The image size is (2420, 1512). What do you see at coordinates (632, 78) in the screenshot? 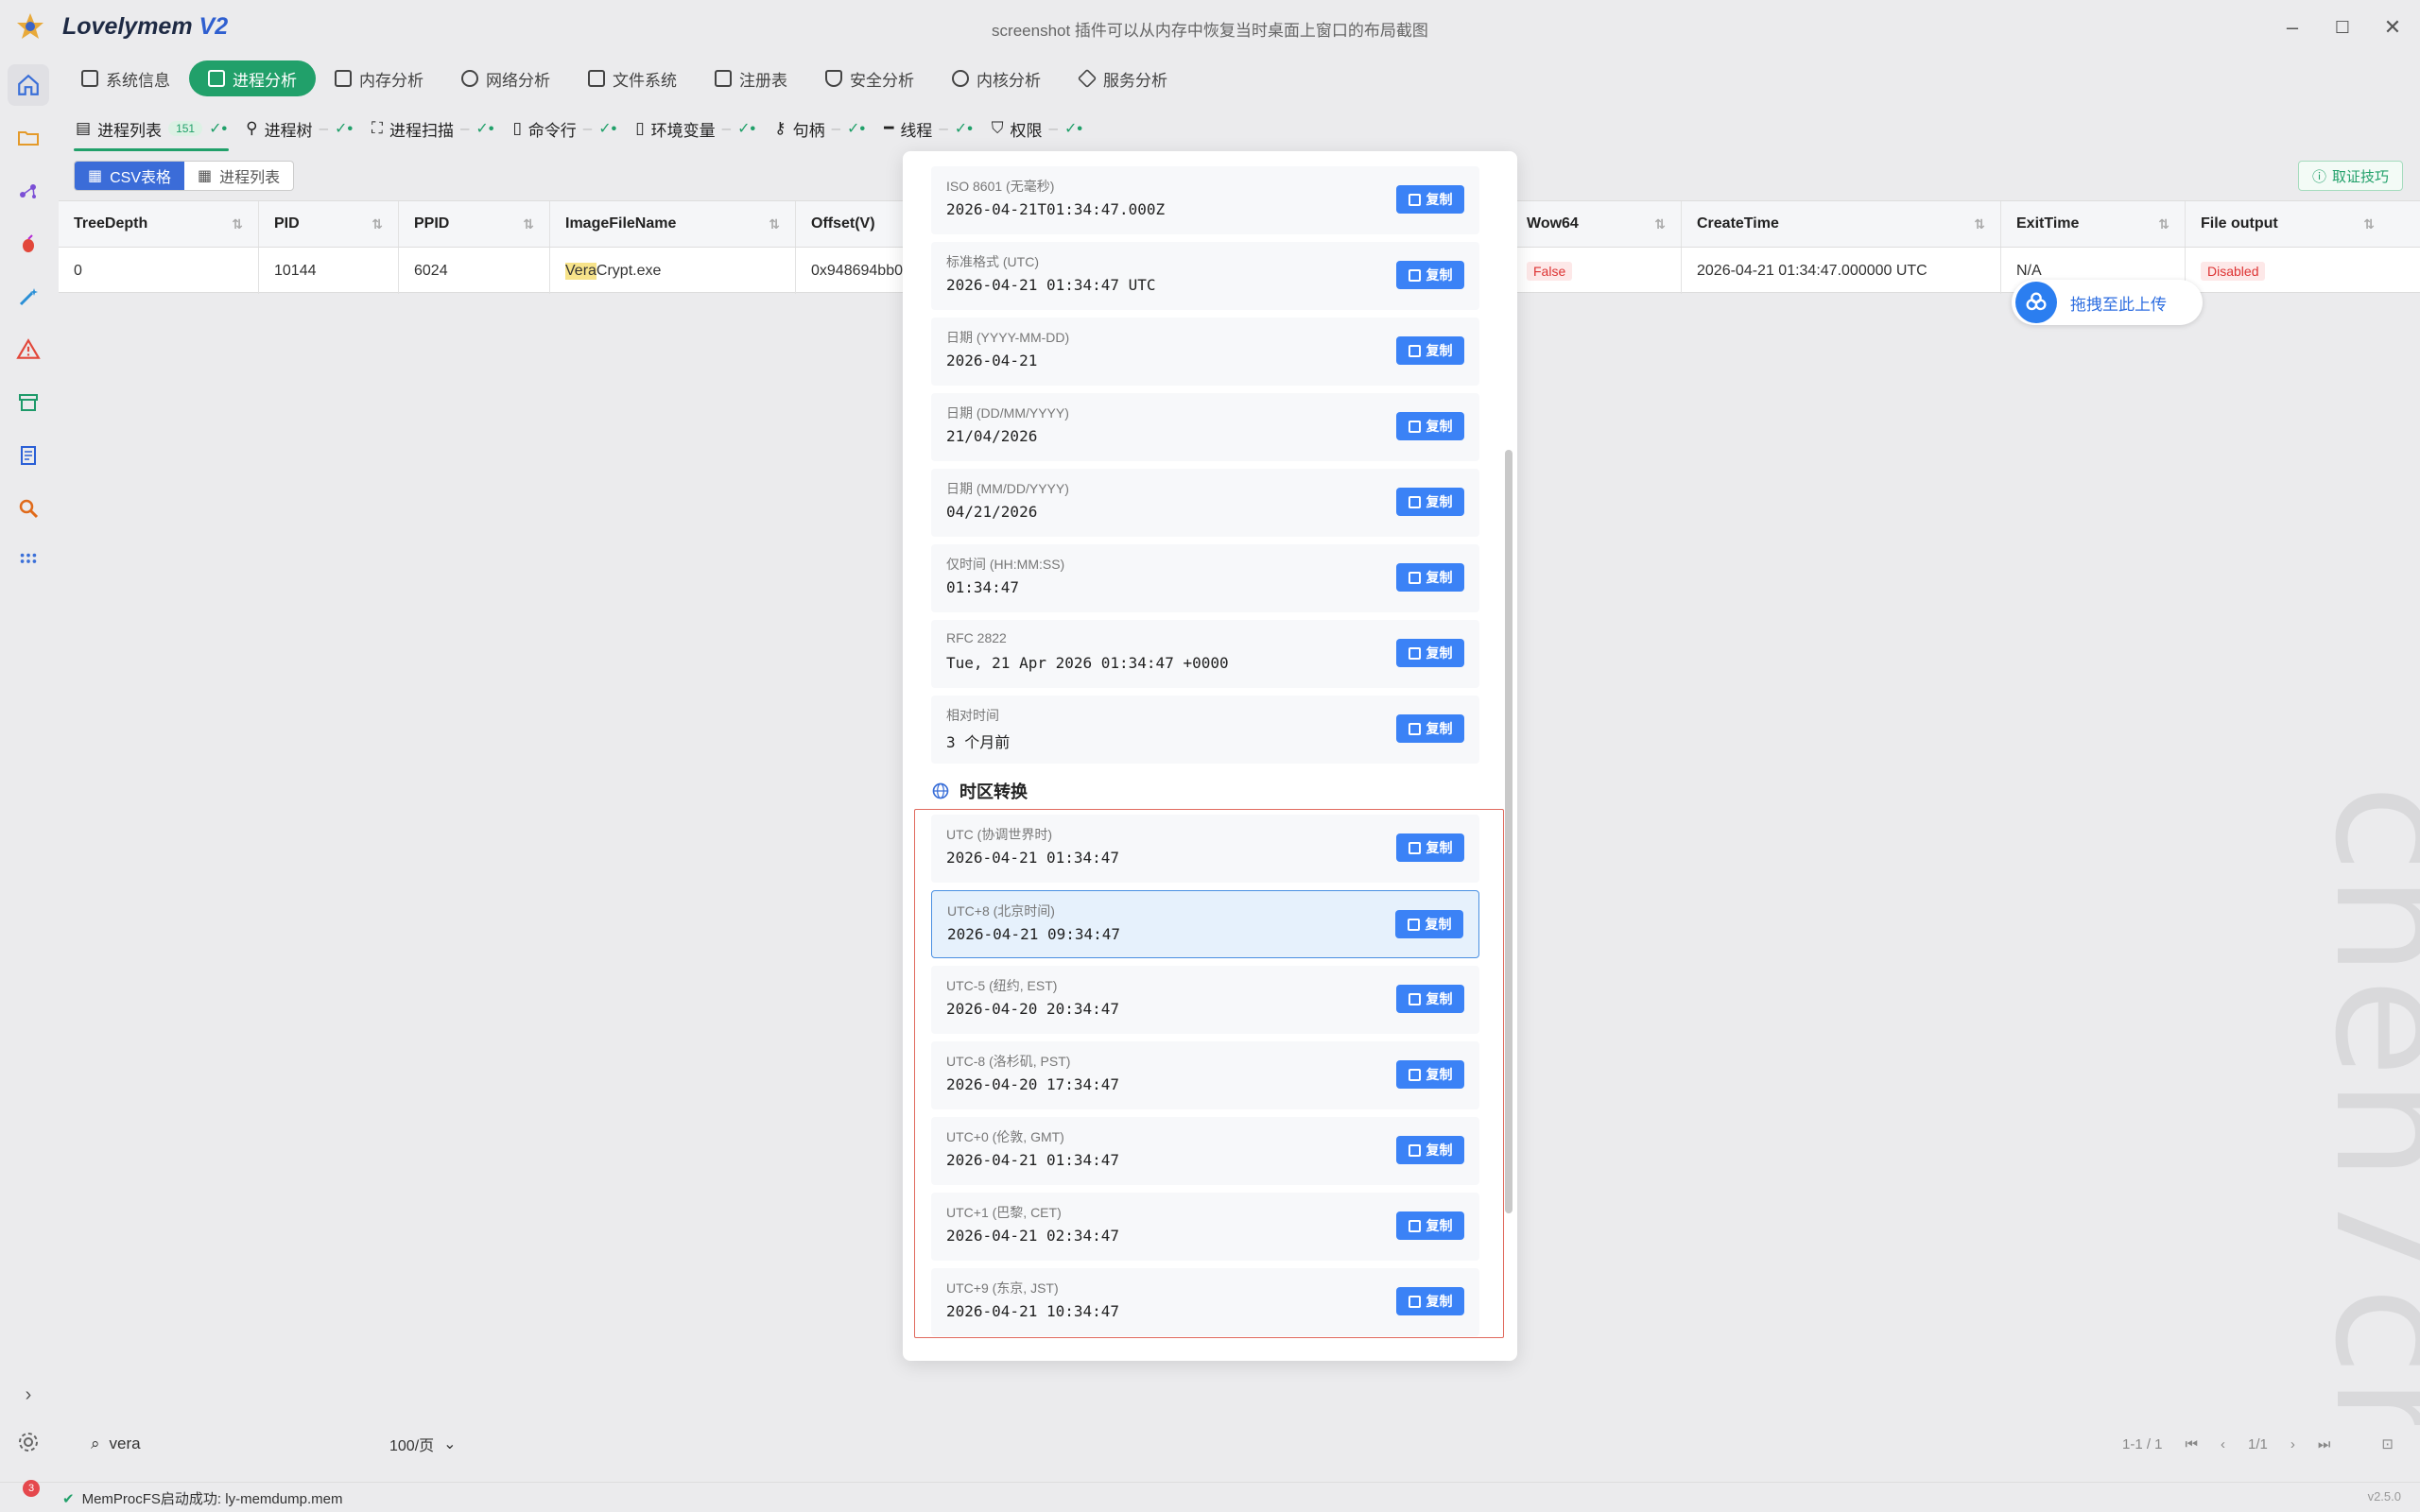
I see `tab-file-system: 文件系统` at bounding box center [632, 78].